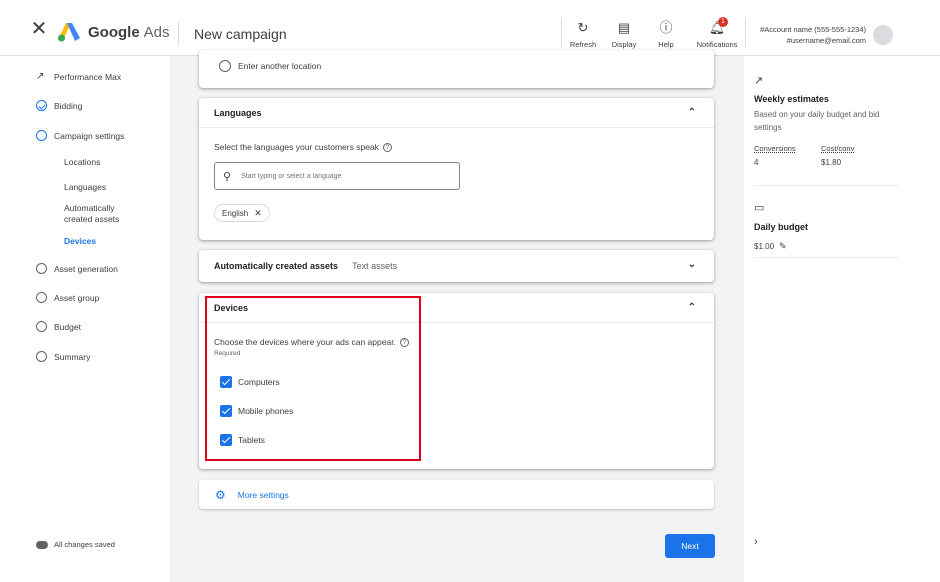  I want to click on avatar, so click(883, 35).